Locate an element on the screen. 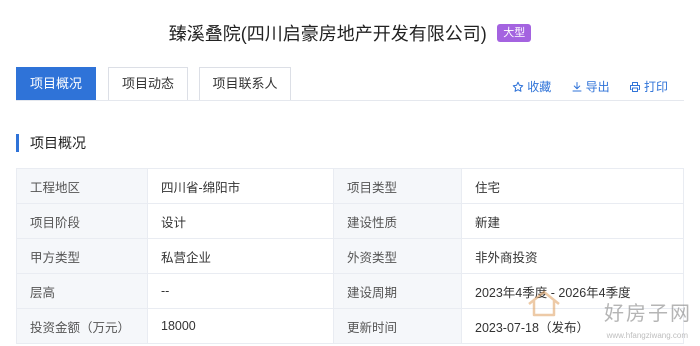 The image size is (700, 346). field-label: 投资金额（万元） is located at coordinates (82, 326).